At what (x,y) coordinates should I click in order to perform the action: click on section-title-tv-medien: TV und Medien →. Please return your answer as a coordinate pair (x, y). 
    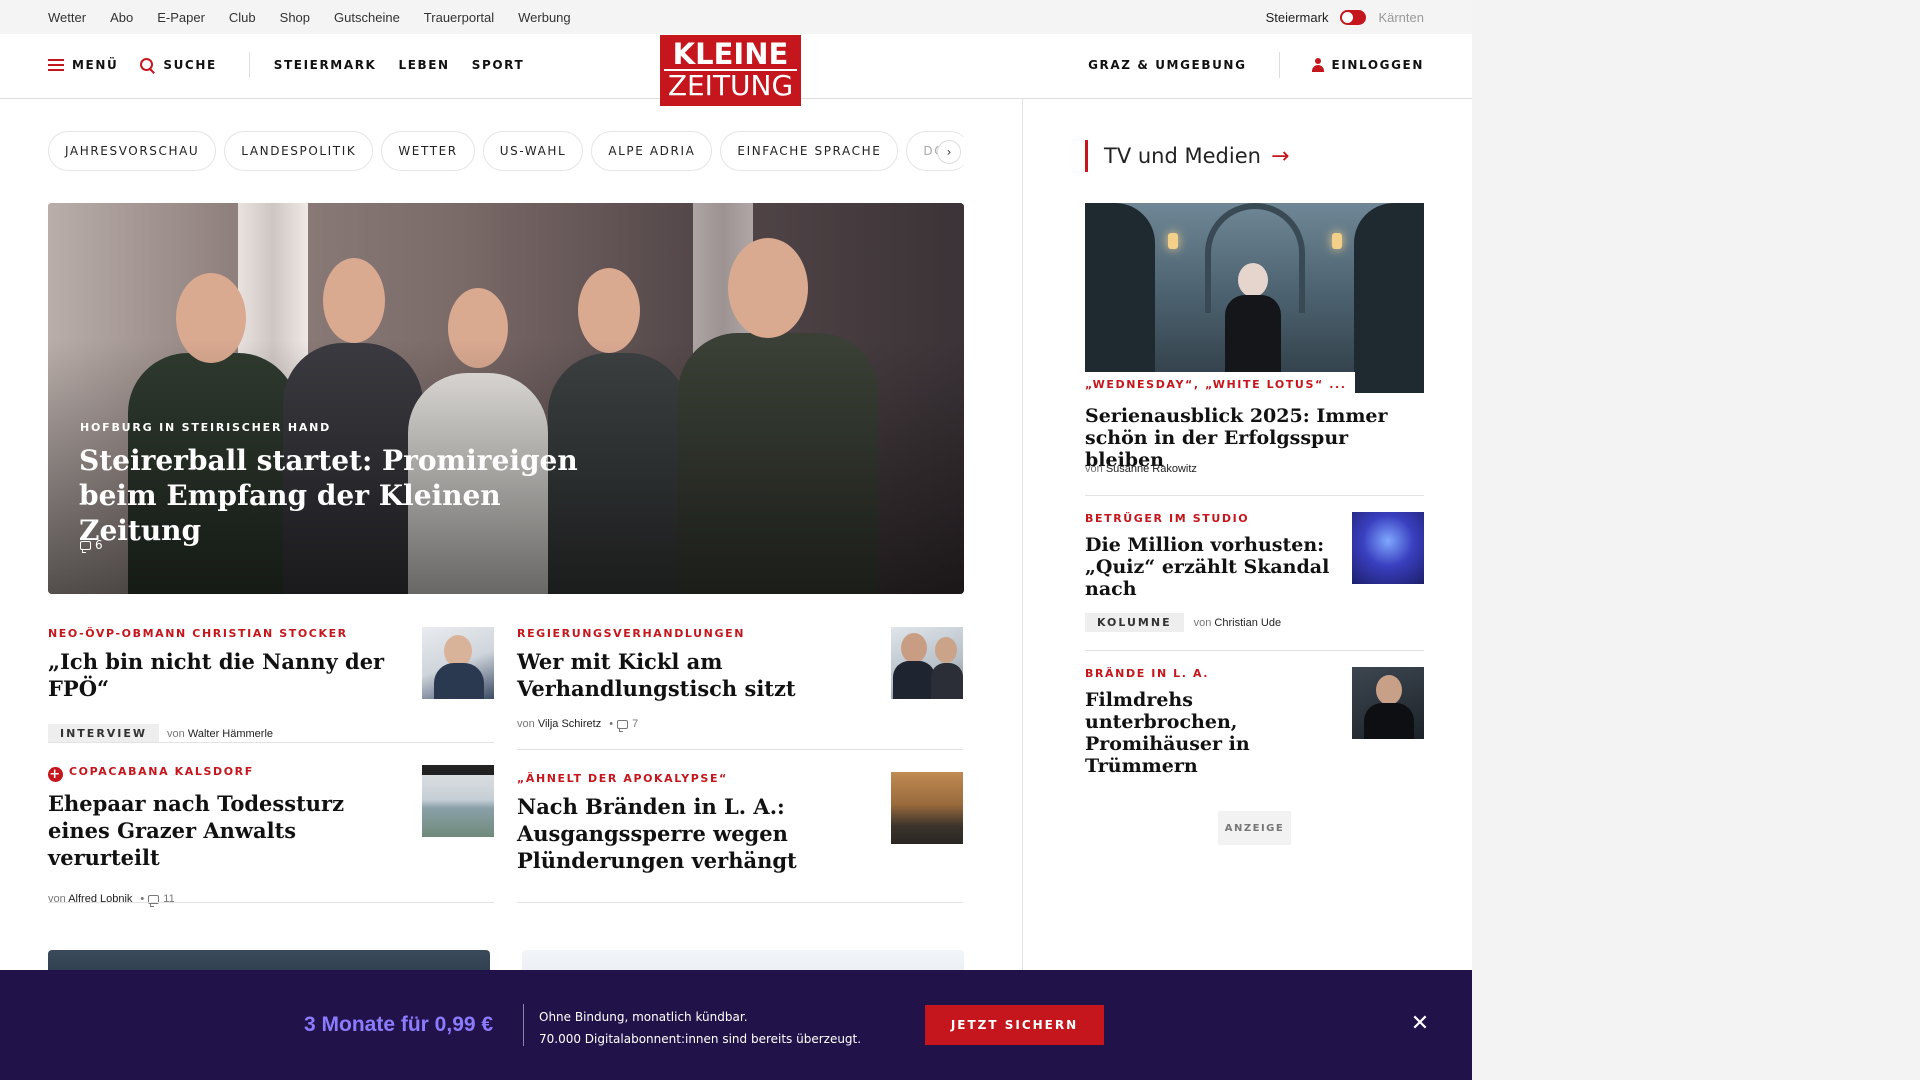
    Looking at the image, I should click on (1187, 156).